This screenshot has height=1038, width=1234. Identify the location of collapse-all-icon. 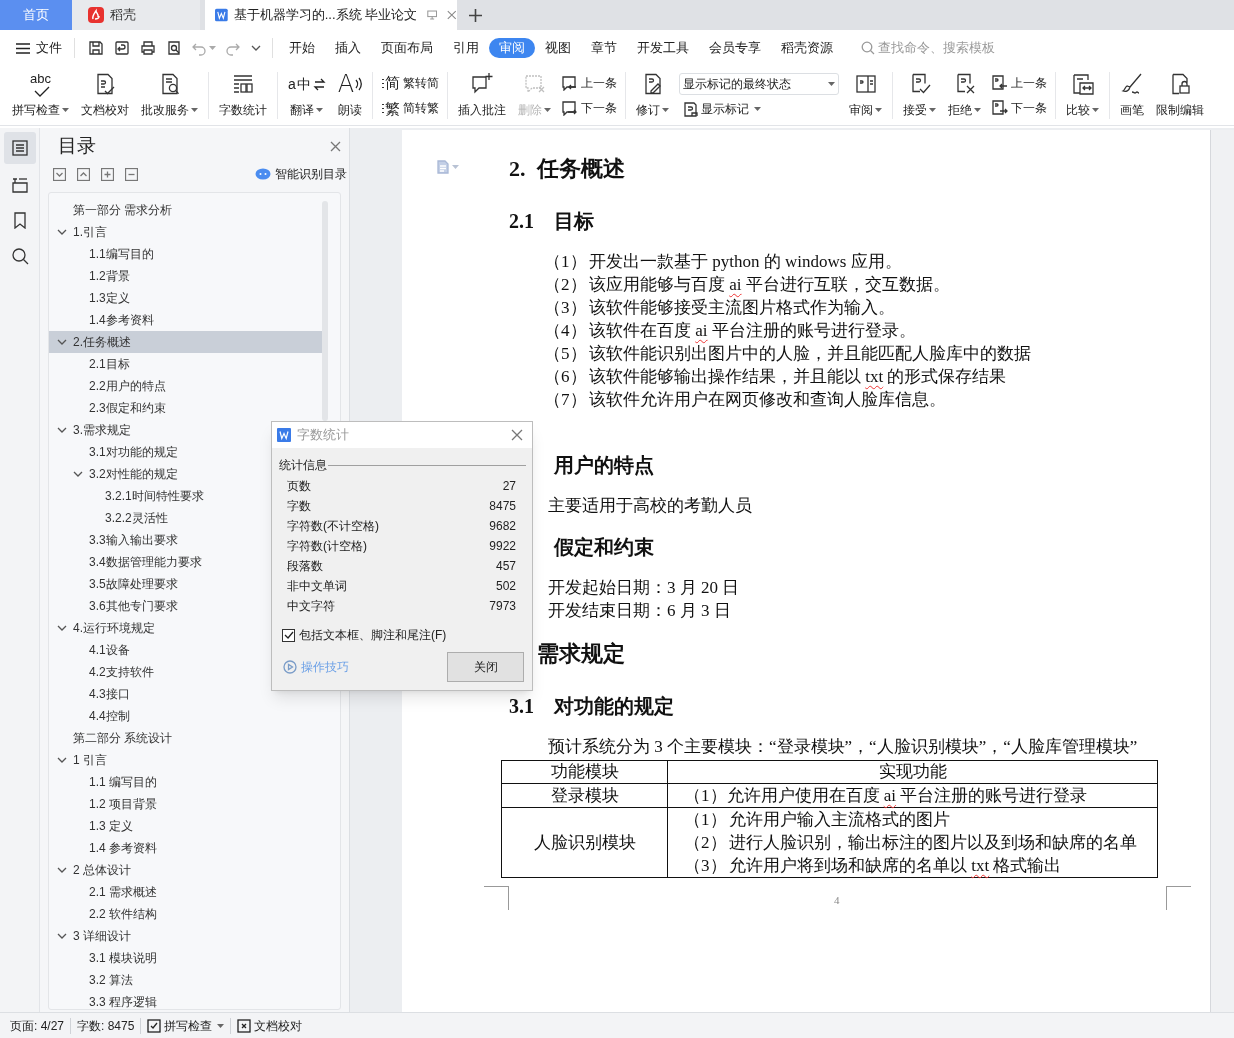
(59, 174).